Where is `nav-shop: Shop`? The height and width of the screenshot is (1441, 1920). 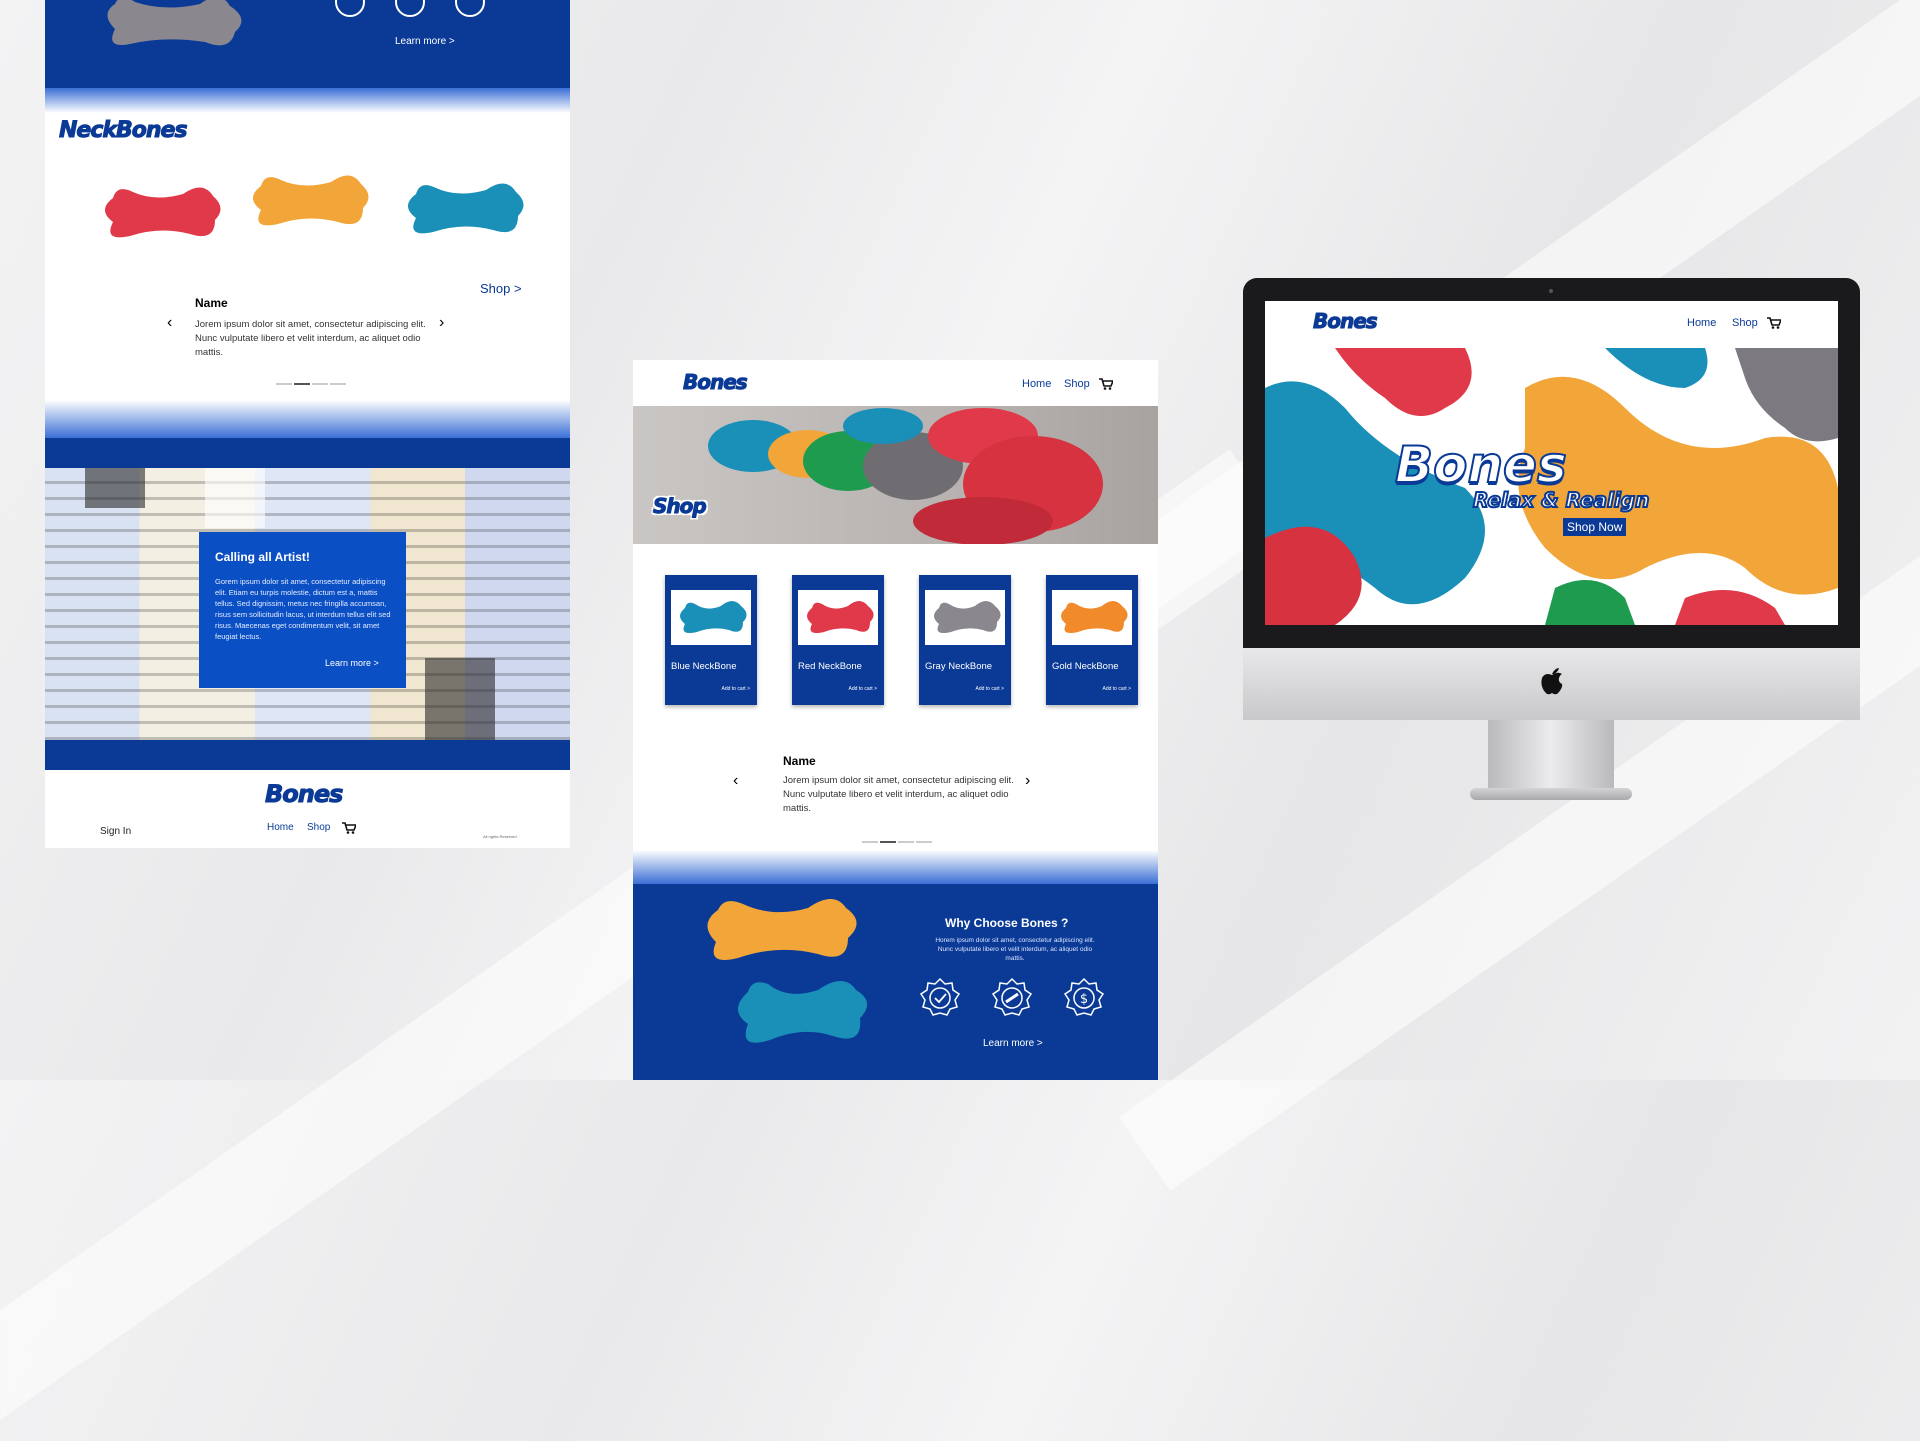 nav-shop: Shop is located at coordinates (1077, 384).